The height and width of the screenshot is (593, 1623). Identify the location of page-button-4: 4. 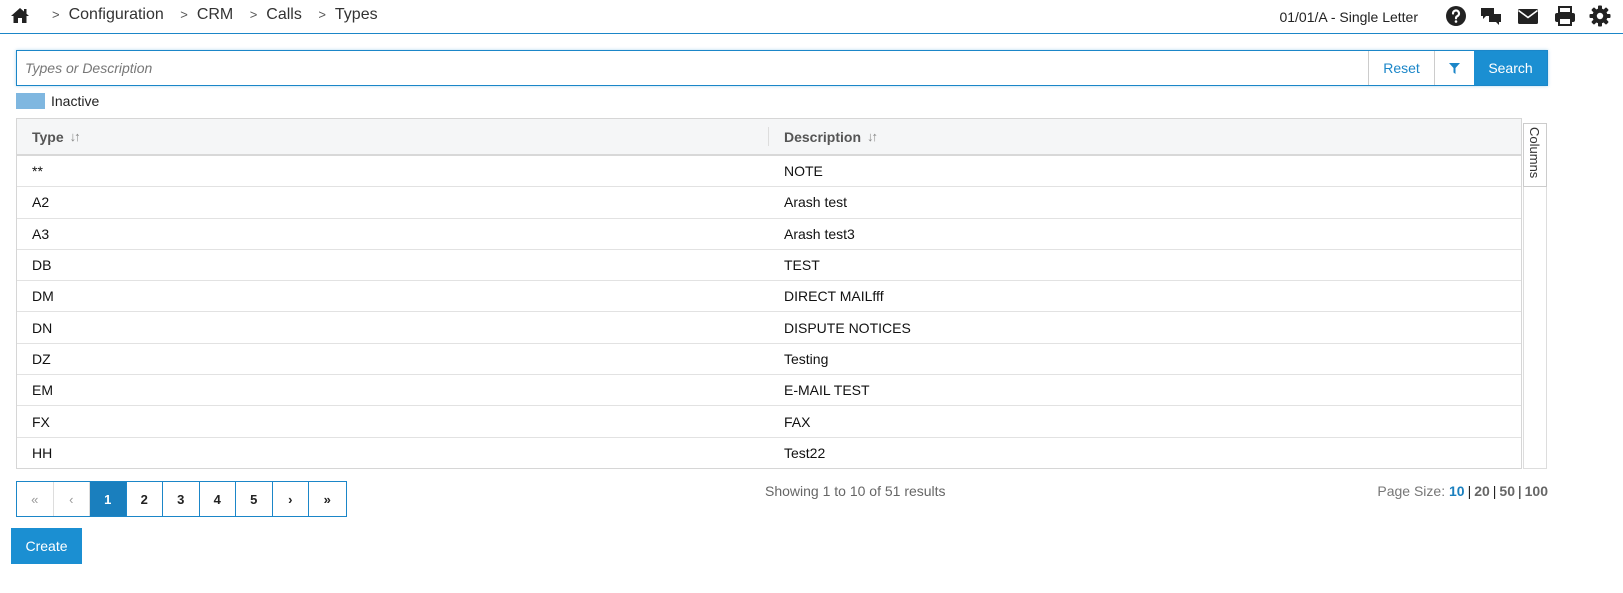
(217, 499).